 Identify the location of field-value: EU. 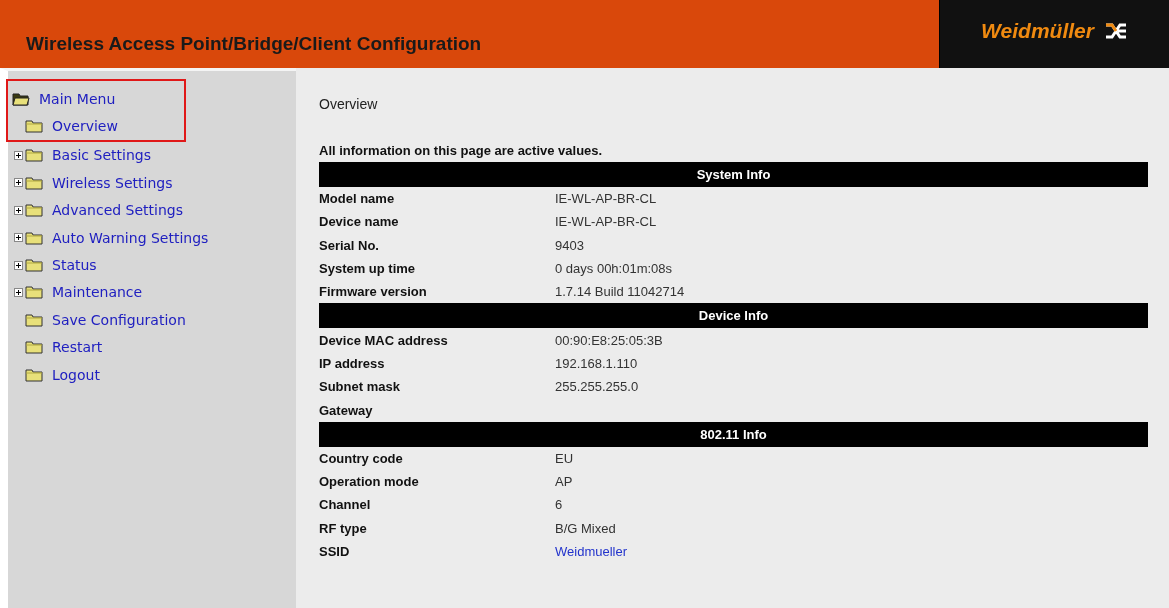
(564, 458).